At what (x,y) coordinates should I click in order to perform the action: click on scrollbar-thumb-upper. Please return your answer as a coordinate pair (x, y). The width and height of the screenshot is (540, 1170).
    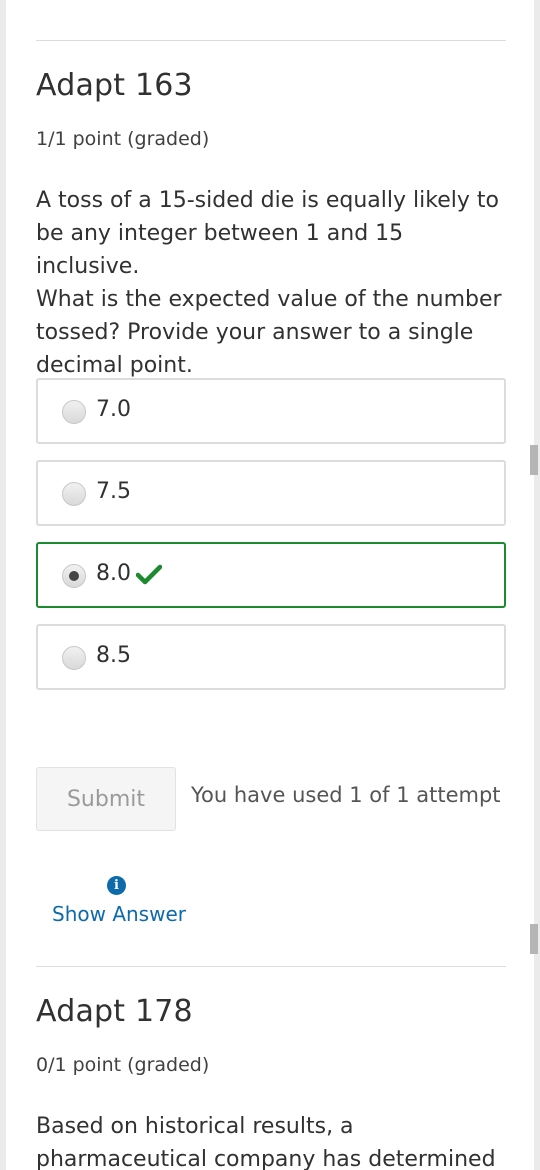
    Looking at the image, I should click on (534, 460).